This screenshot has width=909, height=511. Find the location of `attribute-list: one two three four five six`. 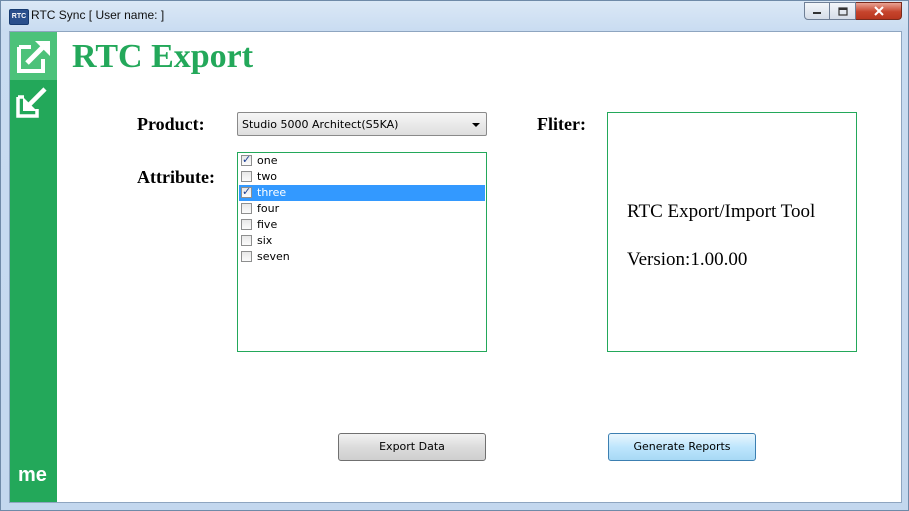

attribute-list: one two three four five six is located at coordinates (362, 252).